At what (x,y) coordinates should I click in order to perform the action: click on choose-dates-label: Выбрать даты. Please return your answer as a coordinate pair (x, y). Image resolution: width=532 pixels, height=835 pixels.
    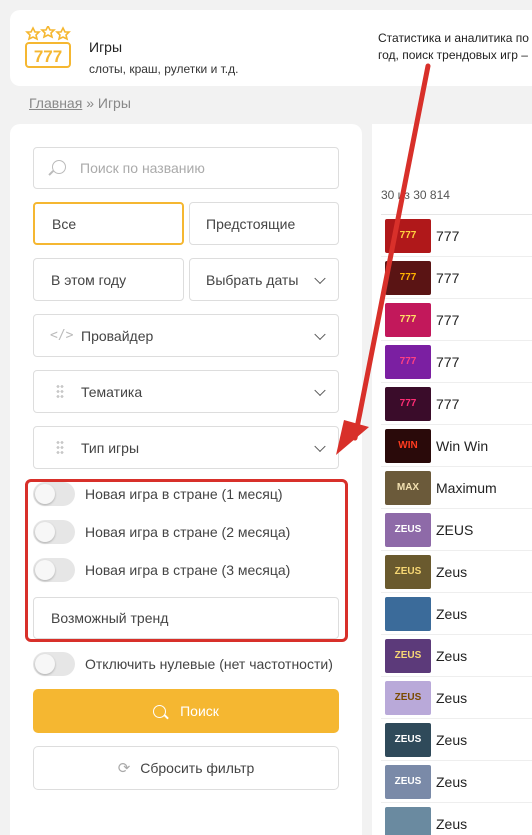
    Looking at the image, I should click on (252, 279).